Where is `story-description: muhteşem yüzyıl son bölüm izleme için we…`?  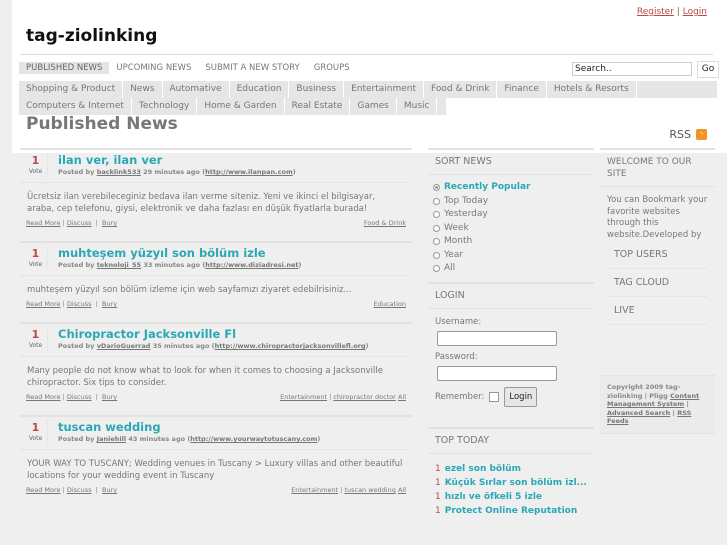
story-description: muhteşem yüzyıl son bölüm izleme için we… is located at coordinates (189, 290).